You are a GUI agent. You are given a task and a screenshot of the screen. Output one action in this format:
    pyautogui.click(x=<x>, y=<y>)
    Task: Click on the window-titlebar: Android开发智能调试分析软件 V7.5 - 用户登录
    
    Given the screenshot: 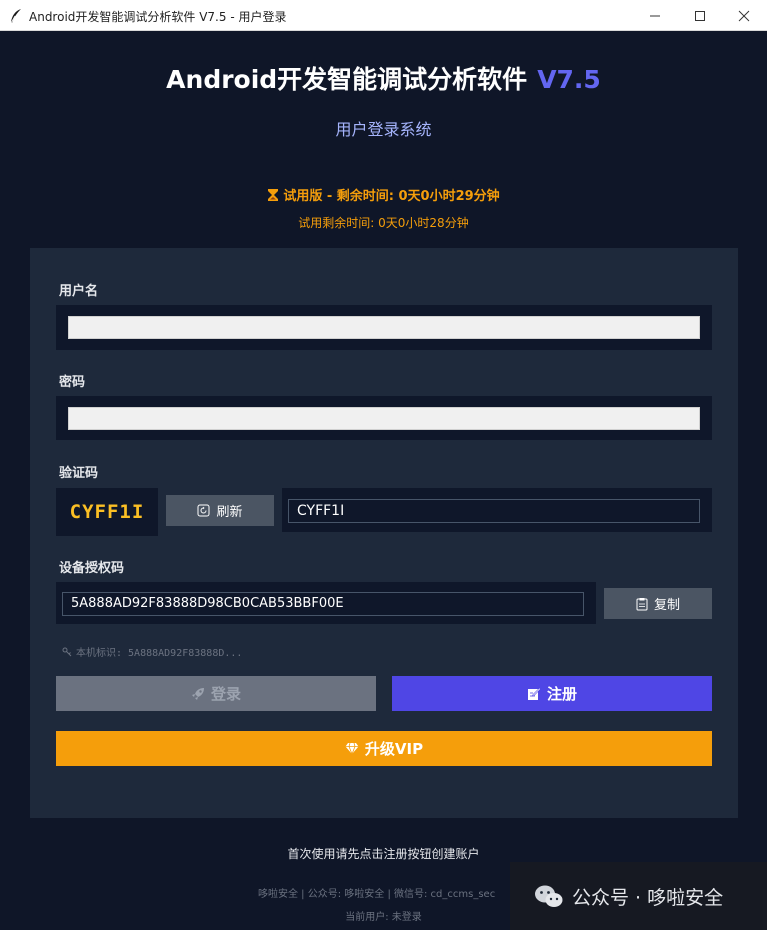 What is the action you would take?
    pyautogui.click(x=383, y=15)
    